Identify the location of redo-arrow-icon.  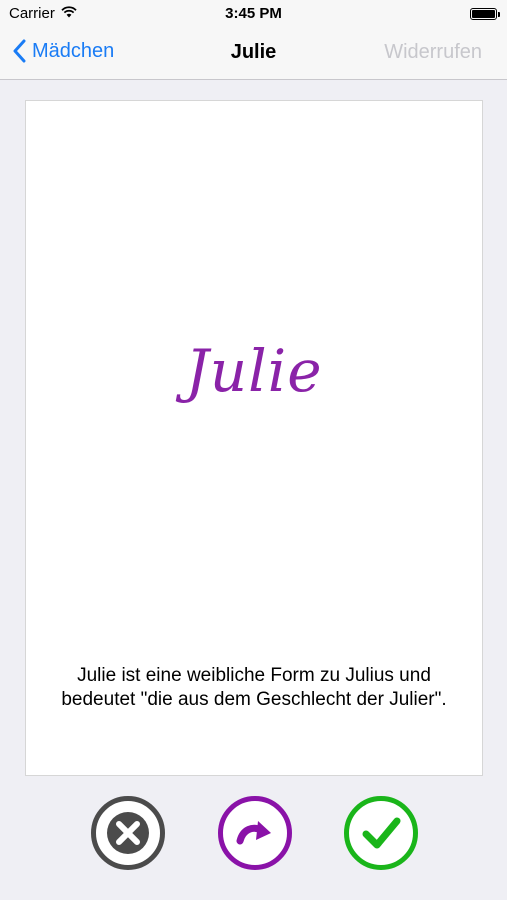
(255, 833).